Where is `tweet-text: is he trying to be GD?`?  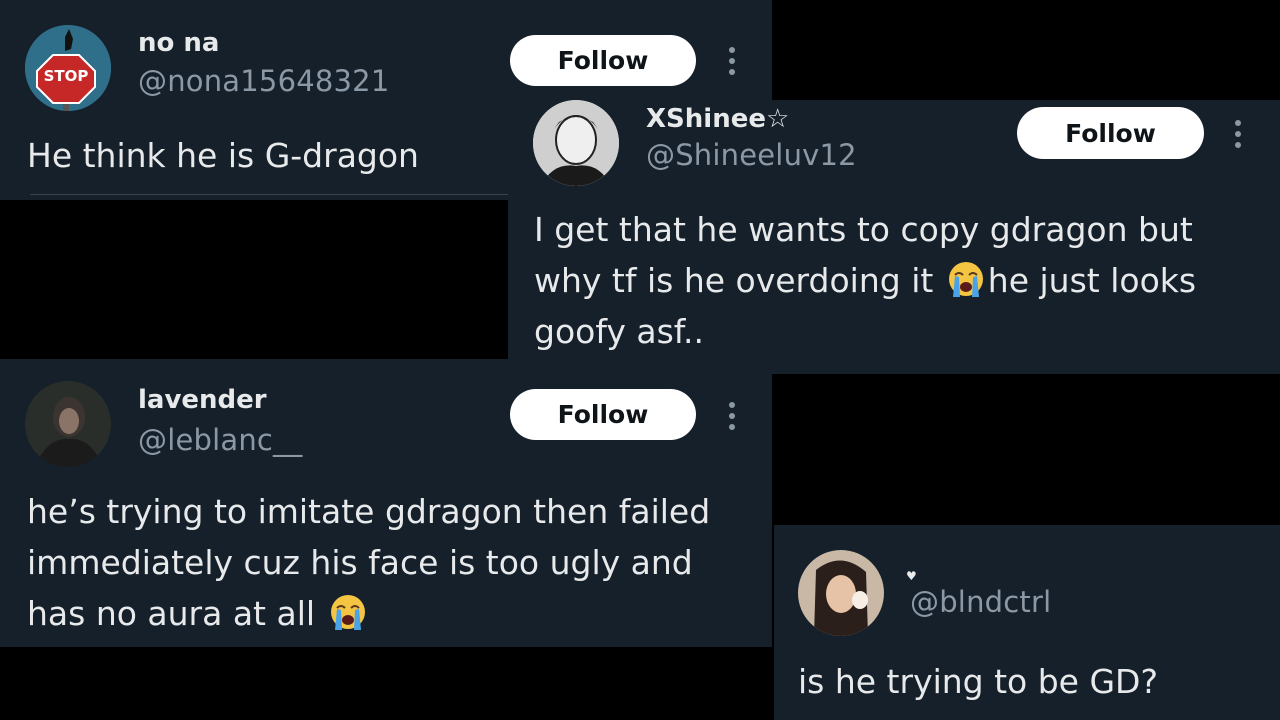
tweet-text: is he trying to be GD? is located at coordinates (978, 681).